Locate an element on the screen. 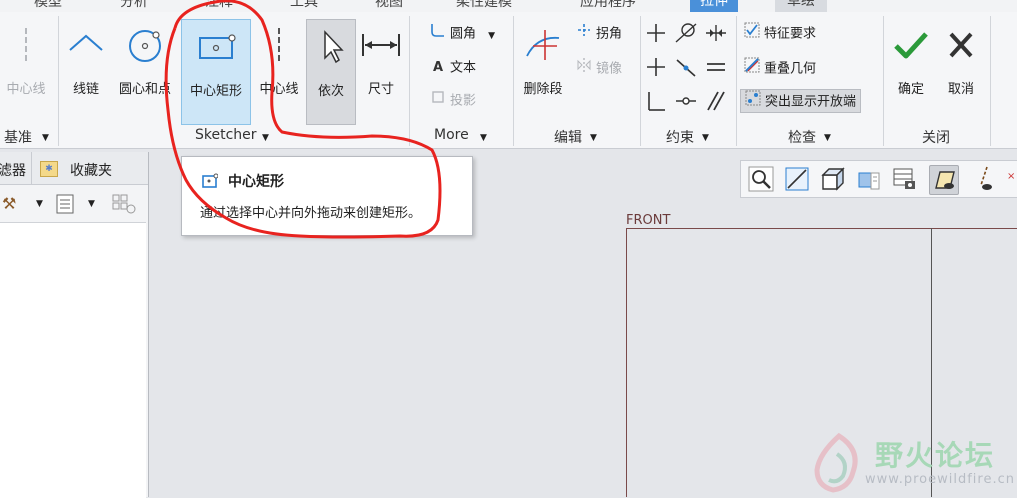 The image size is (1017, 498). tab-model: 模型 is located at coordinates (48, 5).